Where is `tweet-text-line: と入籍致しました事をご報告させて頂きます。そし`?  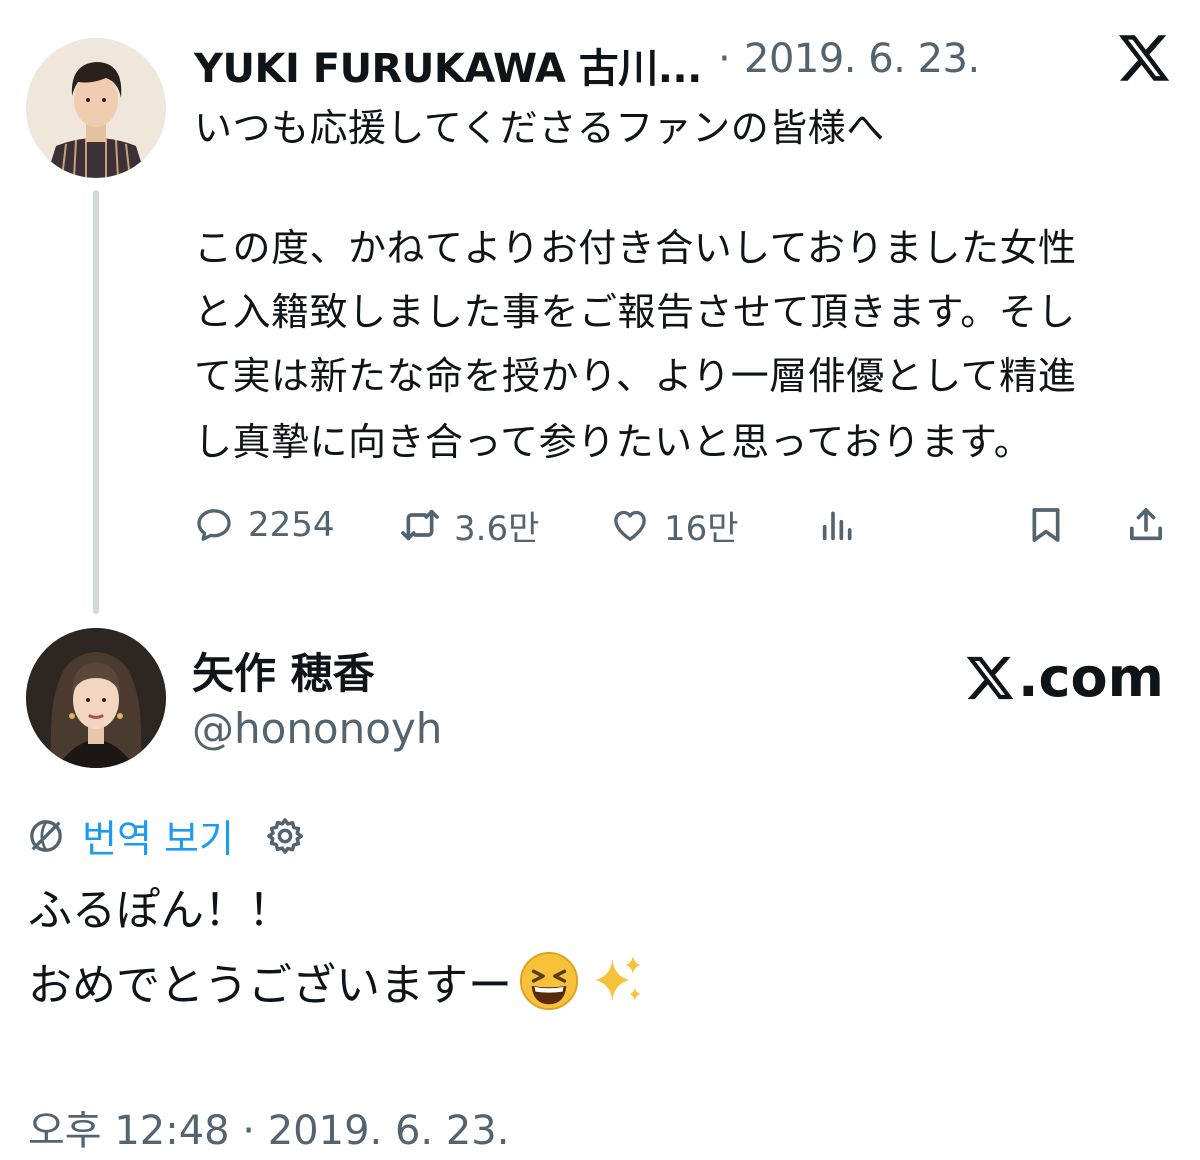
tweet-text-line: と入籍致しました事をご報告させて頂きます。そし is located at coordinates (635, 312).